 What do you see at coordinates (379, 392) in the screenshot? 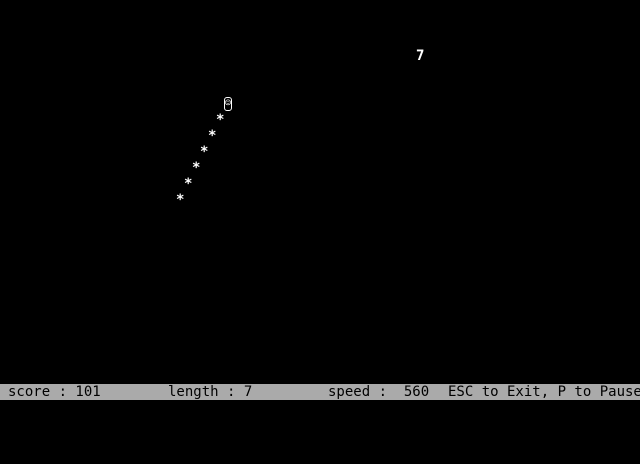
I see `speed-display: speed : 560` at bounding box center [379, 392].